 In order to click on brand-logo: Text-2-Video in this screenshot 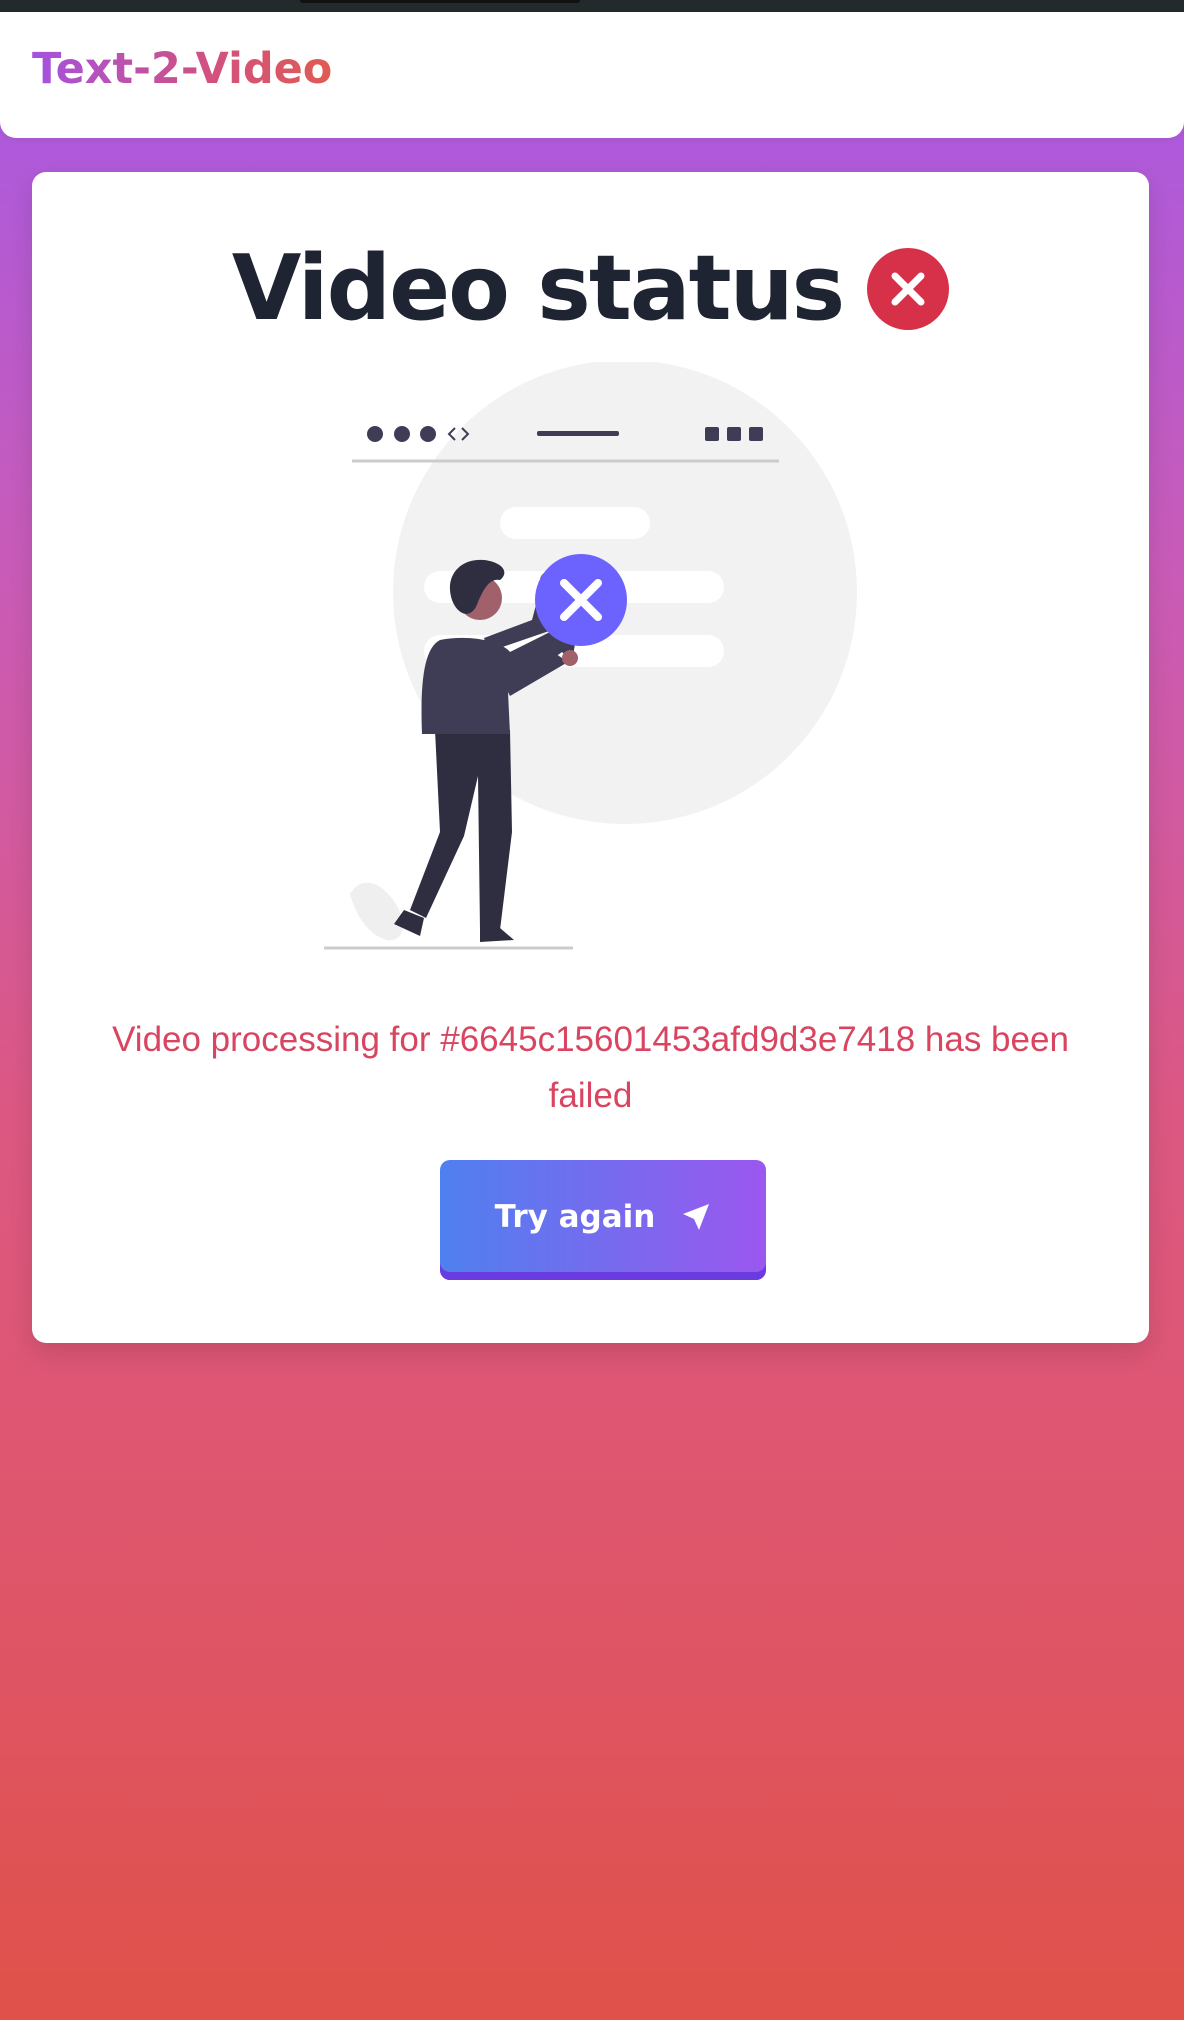, I will do `click(182, 69)`.